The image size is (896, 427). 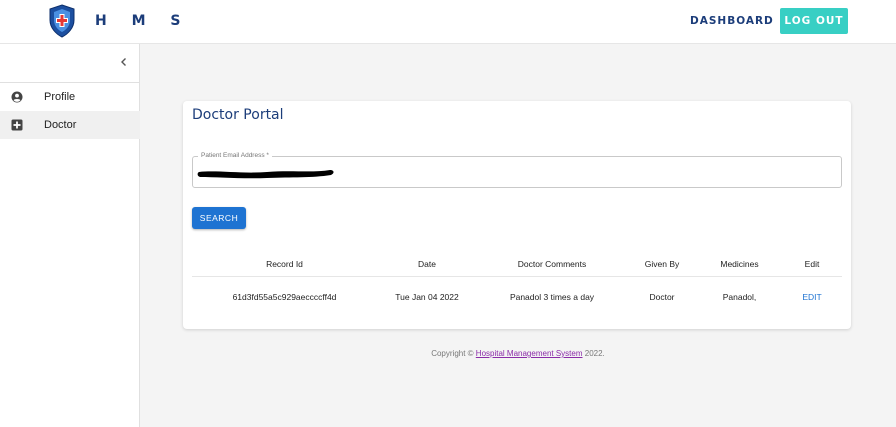 What do you see at coordinates (219, 218) in the screenshot?
I see `search-button: SEARCH` at bounding box center [219, 218].